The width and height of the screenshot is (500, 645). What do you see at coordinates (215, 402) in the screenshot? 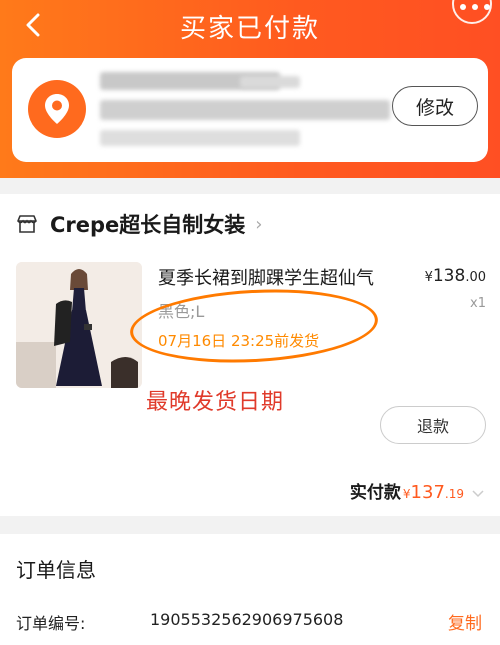
I see `annotation-text: 最晚发货日期` at bounding box center [215, 402].